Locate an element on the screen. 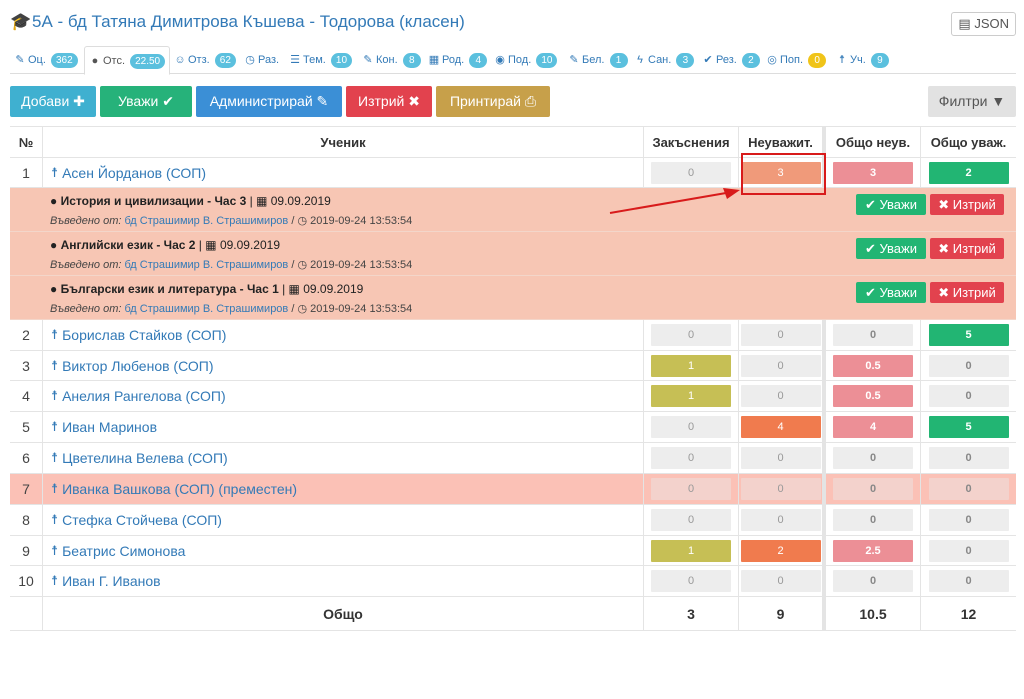 This screenshot has height=699, width=1024. life-ring-icon: ◎ is located at coordinates (772, 60).